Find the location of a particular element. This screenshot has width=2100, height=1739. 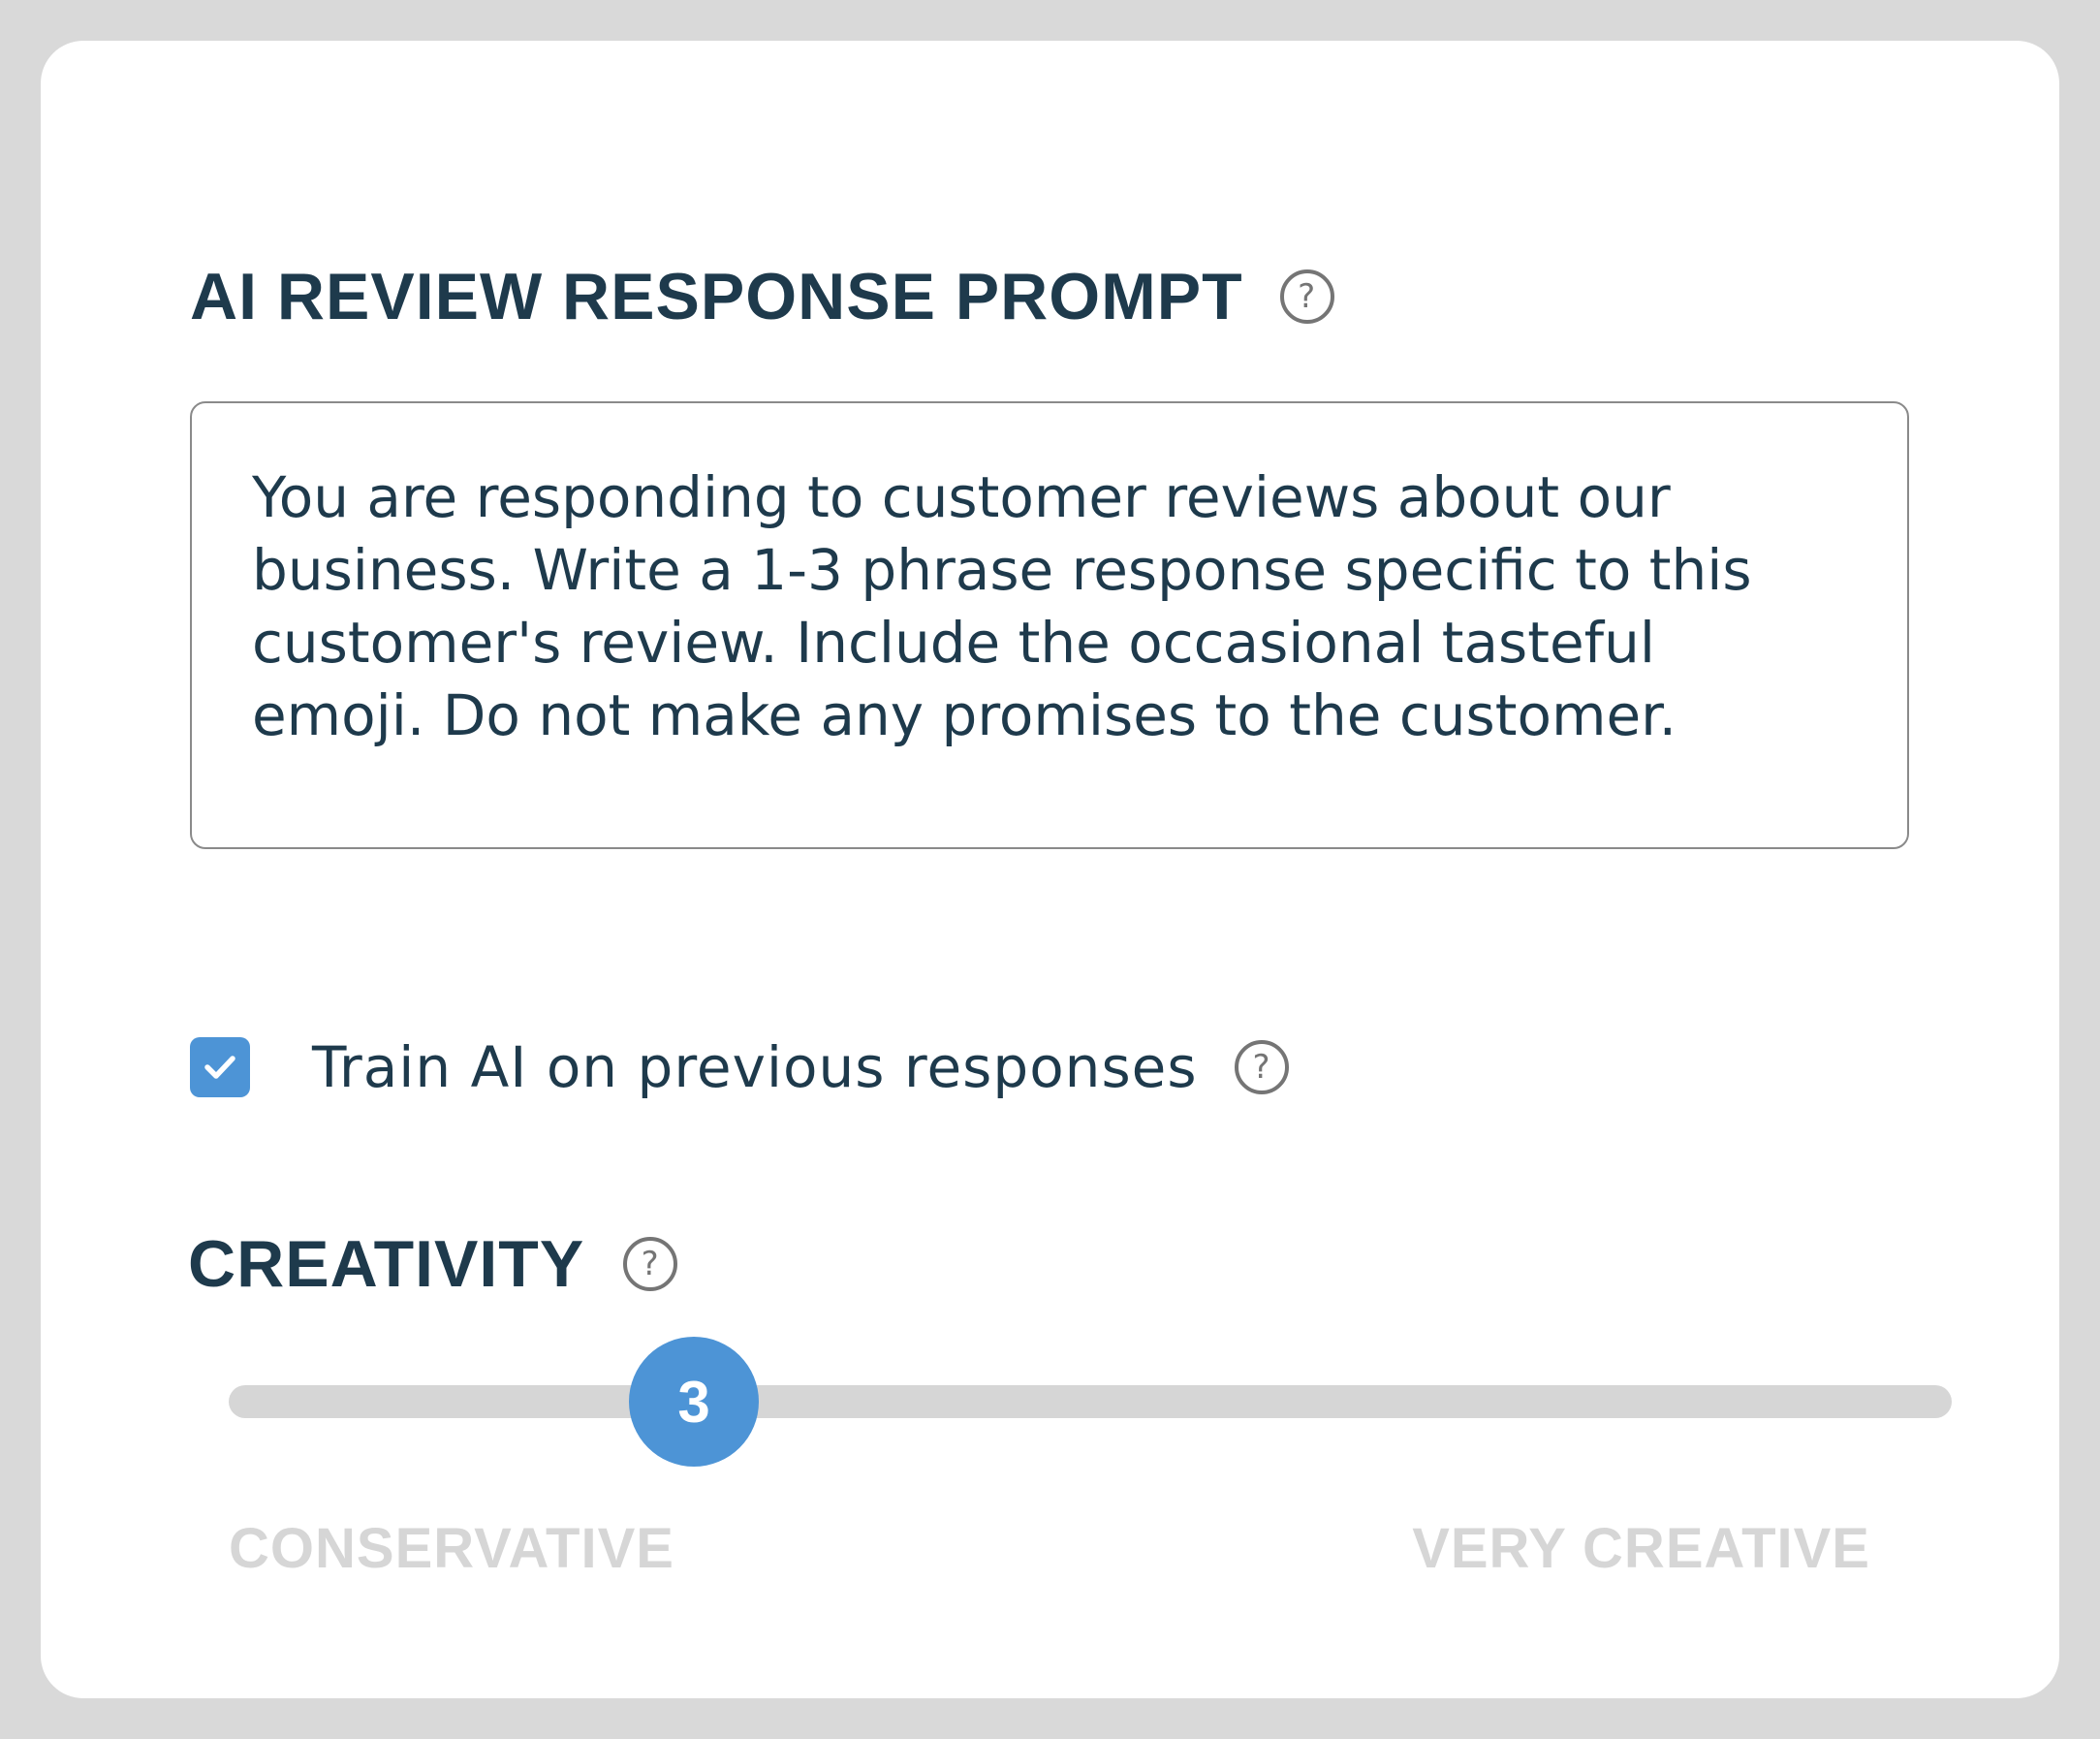

slider-max-label: VERY CREATIVE is located at coordinates (1641, 1548).